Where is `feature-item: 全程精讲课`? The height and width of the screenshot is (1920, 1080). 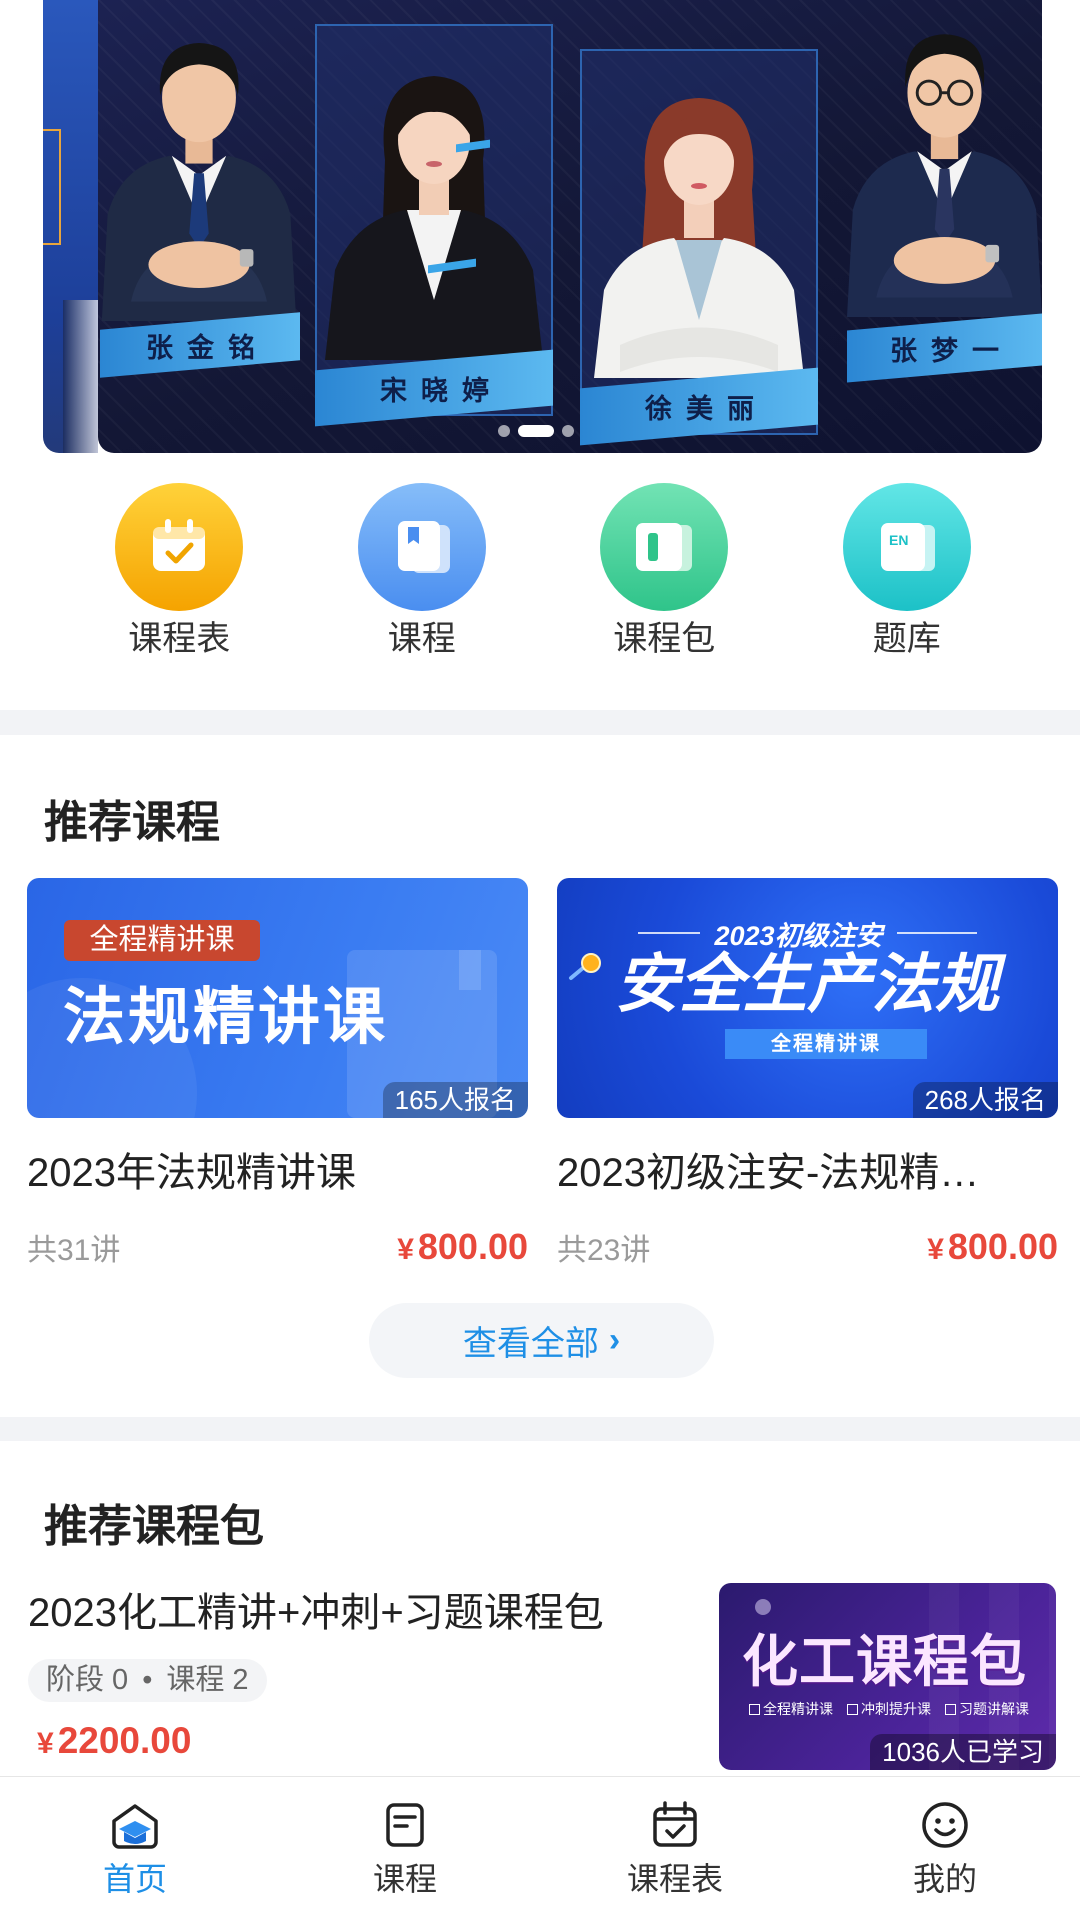
feature-item: 全程精讲课 is located at coordinates (791, 1709).